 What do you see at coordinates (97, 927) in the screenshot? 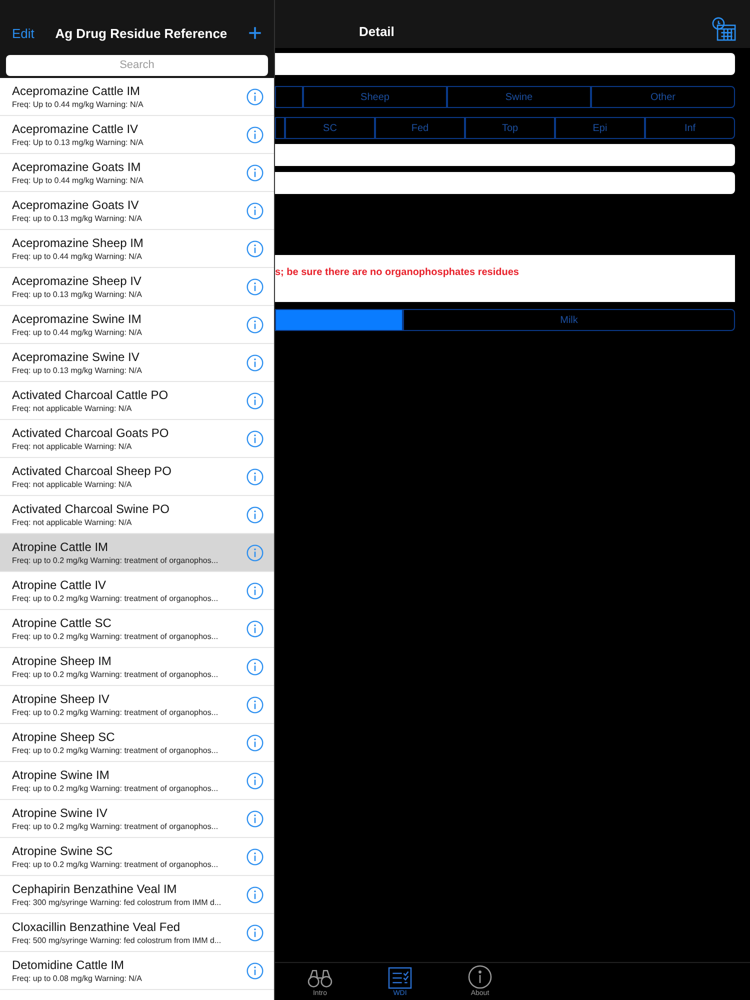
I see `item-title: Cloxacillin Benzathine Veal Fed` at bounding box center [97, 927].